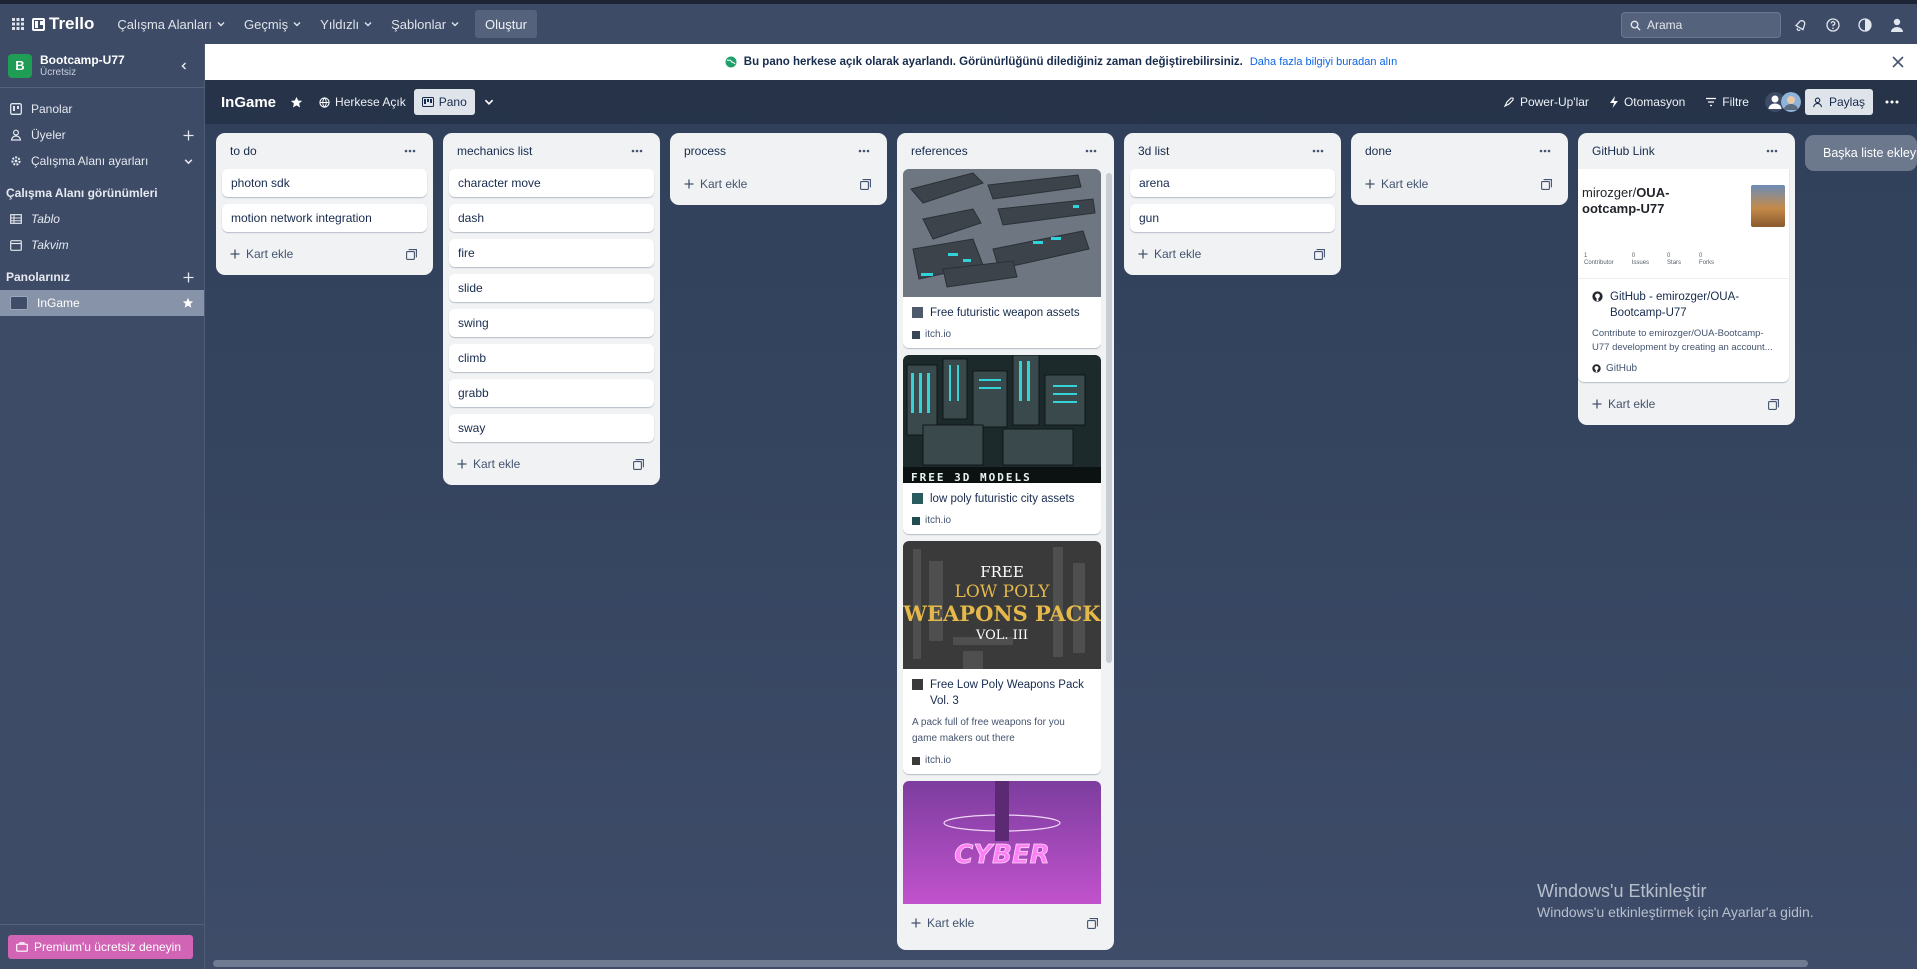  What do you see at coordinates (324, 218) in the screenshot?
I see `card: motion network integration` at bounding box center [324, 218].